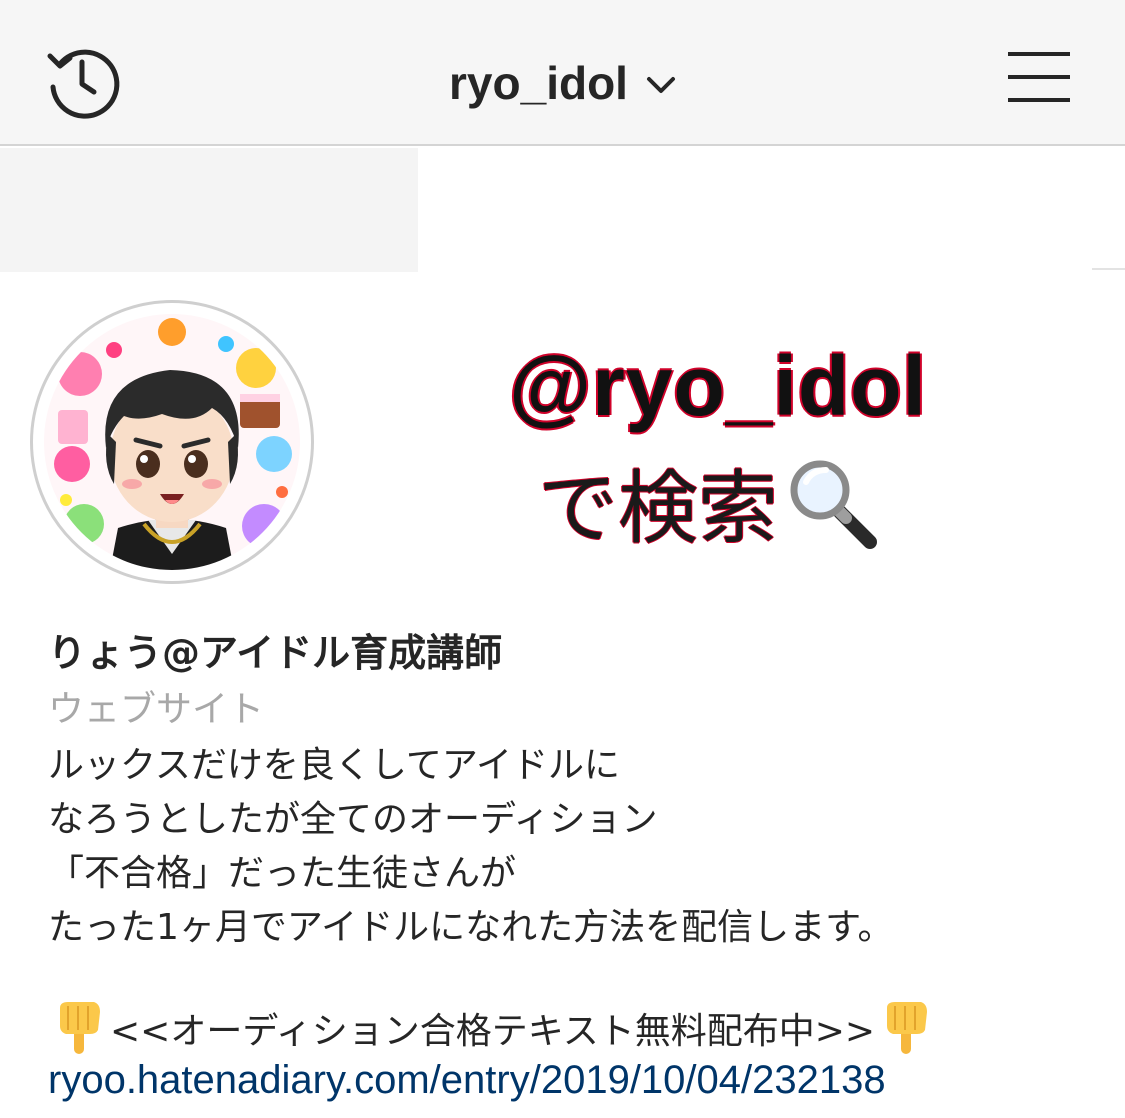 The image size is (1125, 1118). What do you see at coordinates (334, 765) in the screenshot?
I see `bio-line: ルックスだけを良くしてアイドルに` at bounding box center [334, 765].